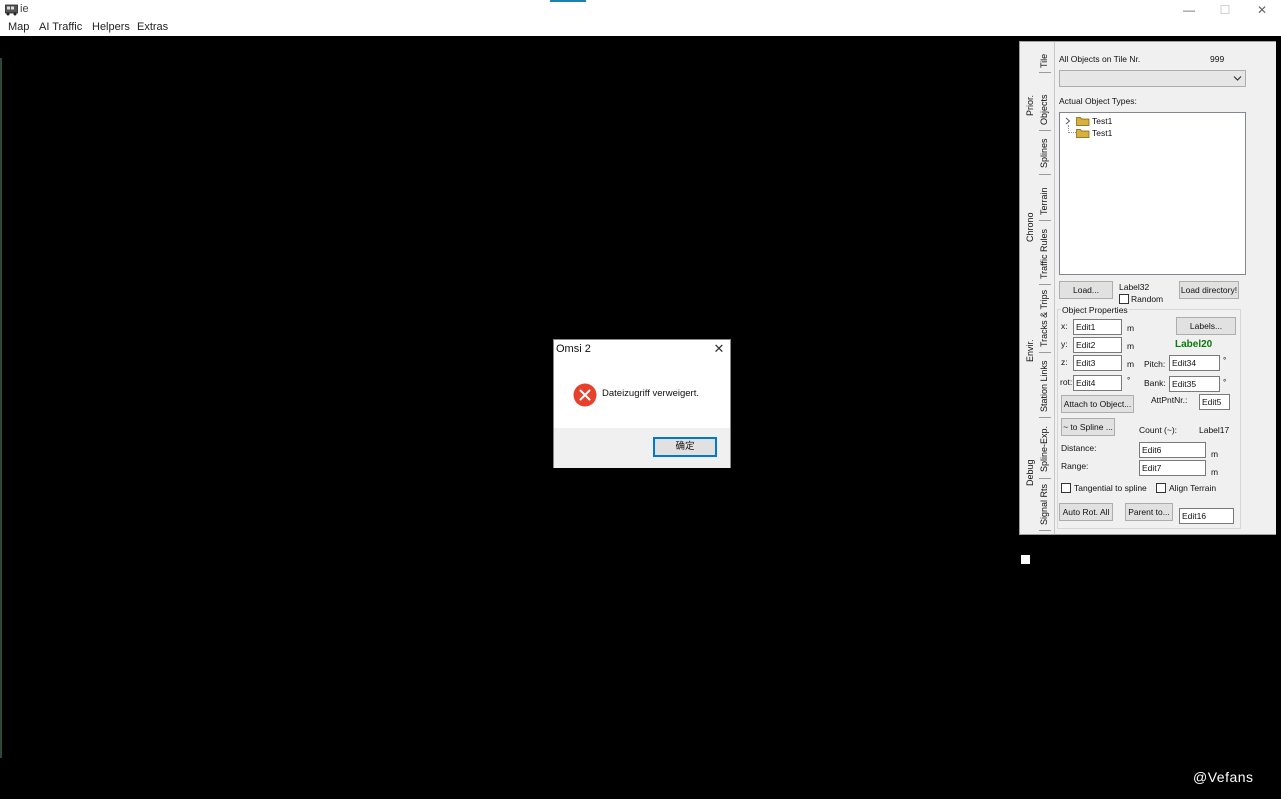 The width and height of the screenshot is (1281, 799). What do you see at coordinates (1086, 512) in the screenshot?
I see `auto-rot-all-button: Auto Rot. All` at bounding box center [1086, 512].